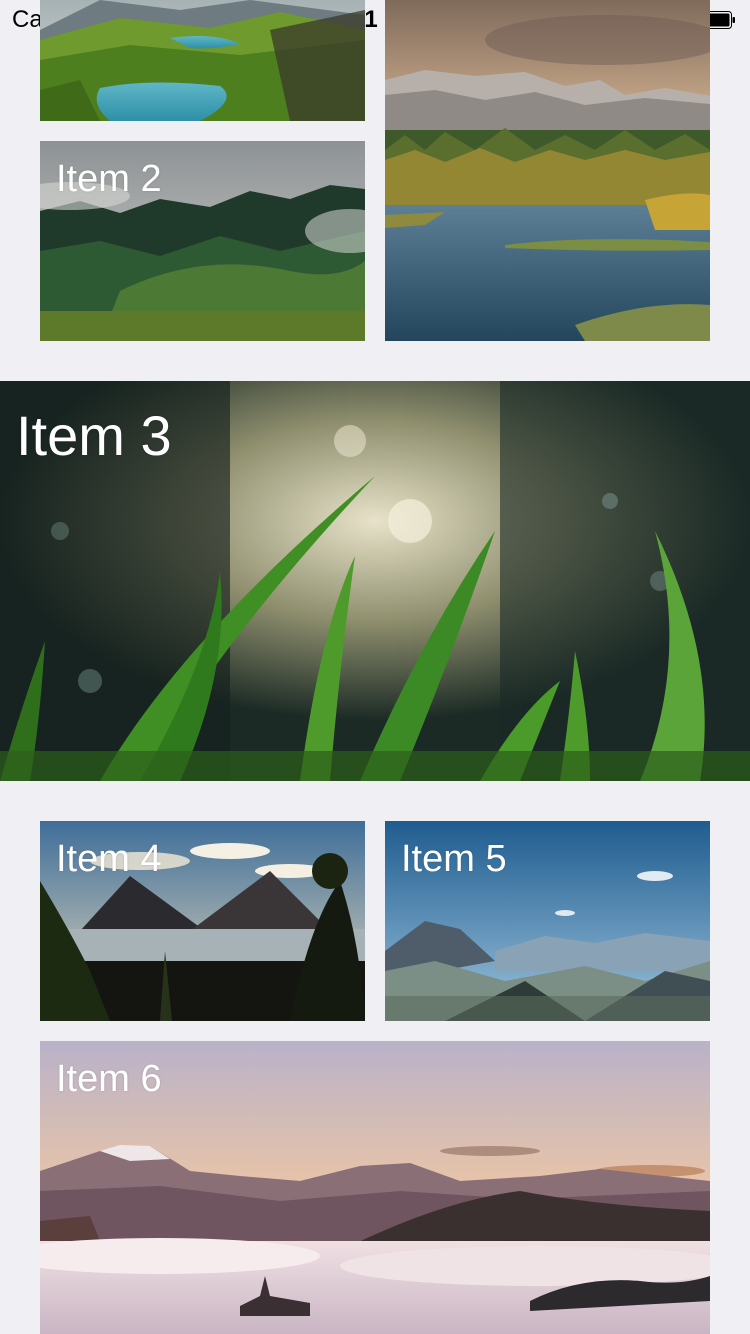 The width and height of the screenshot is (750, 1334). What do you see at coordinates (109, 179) in the screenshot?
I see `item-label: Item 2` at bounding box center [109, 179].